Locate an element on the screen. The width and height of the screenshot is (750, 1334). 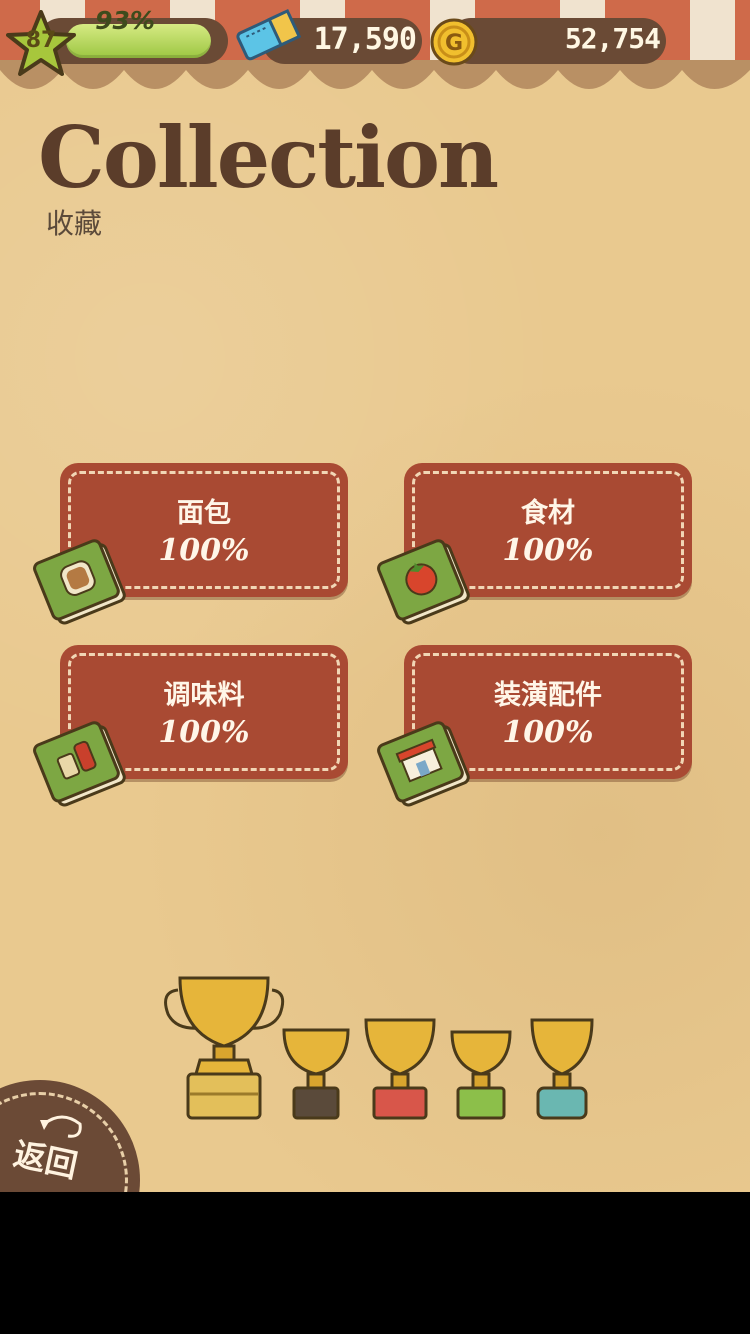
gold-trophy-large-icon is located at coordinates (224, 1048).